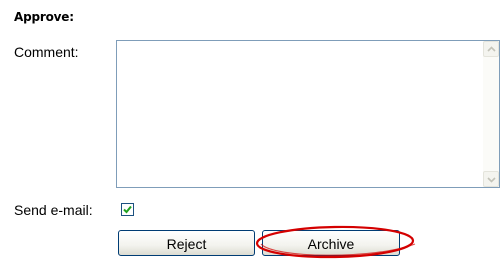 Image resolution: width=503 pixels, height=262 pixels. I want to click on scroll-up-button, so click(491, 49).